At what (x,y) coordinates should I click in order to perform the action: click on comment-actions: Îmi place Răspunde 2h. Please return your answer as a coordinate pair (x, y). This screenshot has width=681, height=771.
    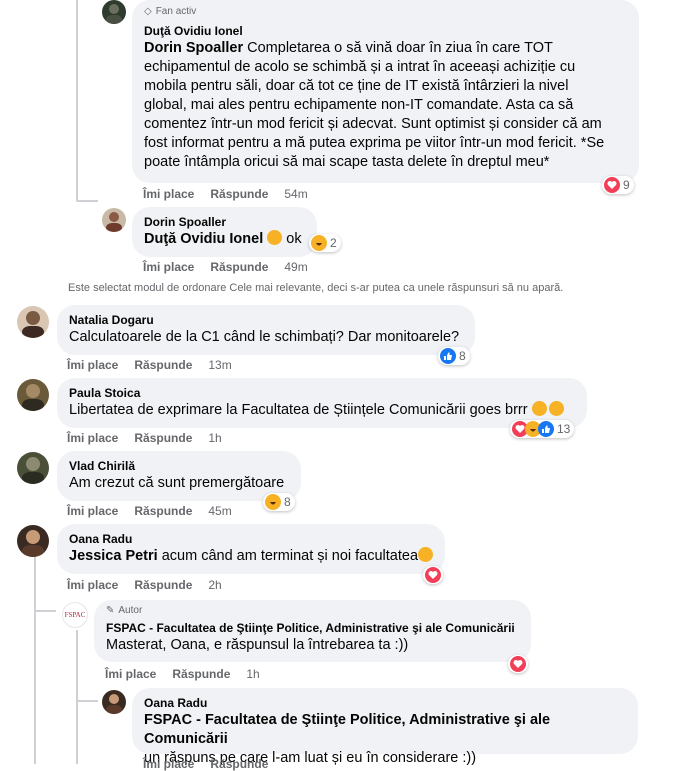
    Looking at the image, I should click on (144, 585).